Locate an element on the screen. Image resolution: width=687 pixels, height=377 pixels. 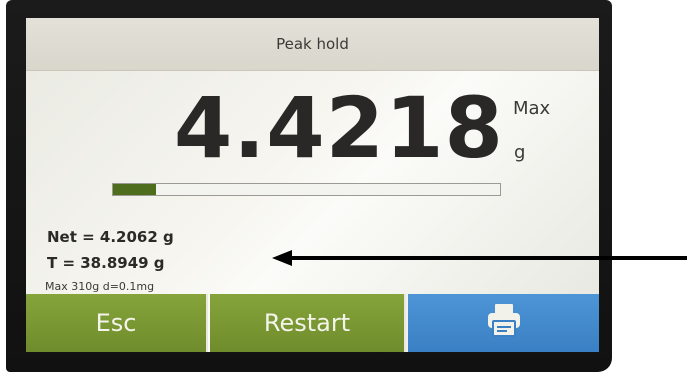
weight-readout: 4.4218 is located at coordinates (338, 128).